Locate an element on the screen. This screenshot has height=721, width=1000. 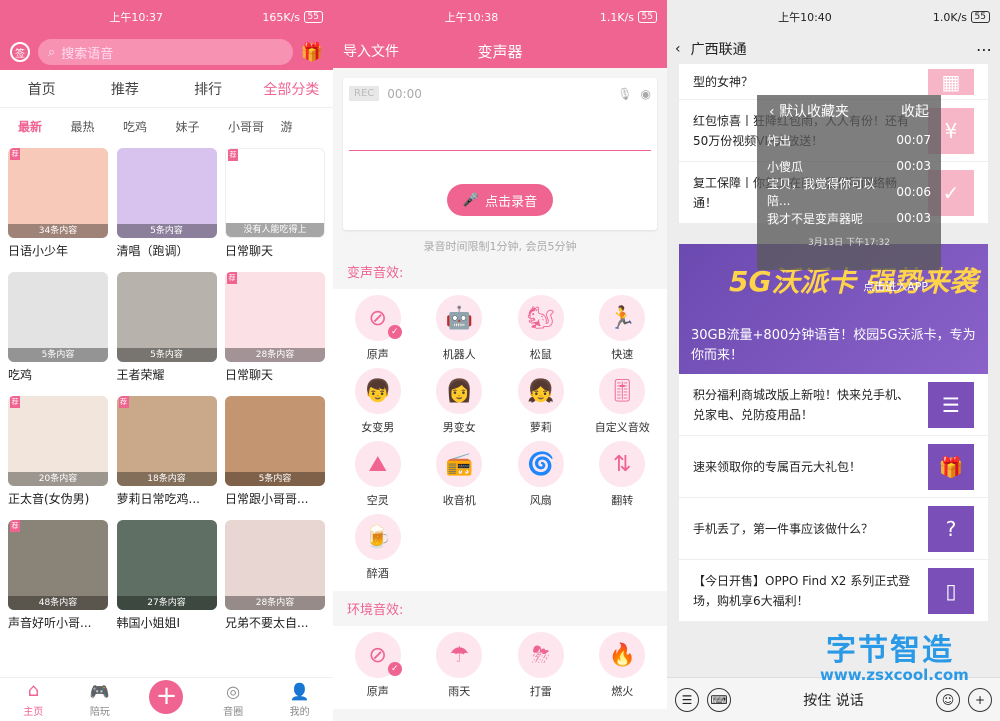
tab-home: 首页 is located at coordinates (41, 89).